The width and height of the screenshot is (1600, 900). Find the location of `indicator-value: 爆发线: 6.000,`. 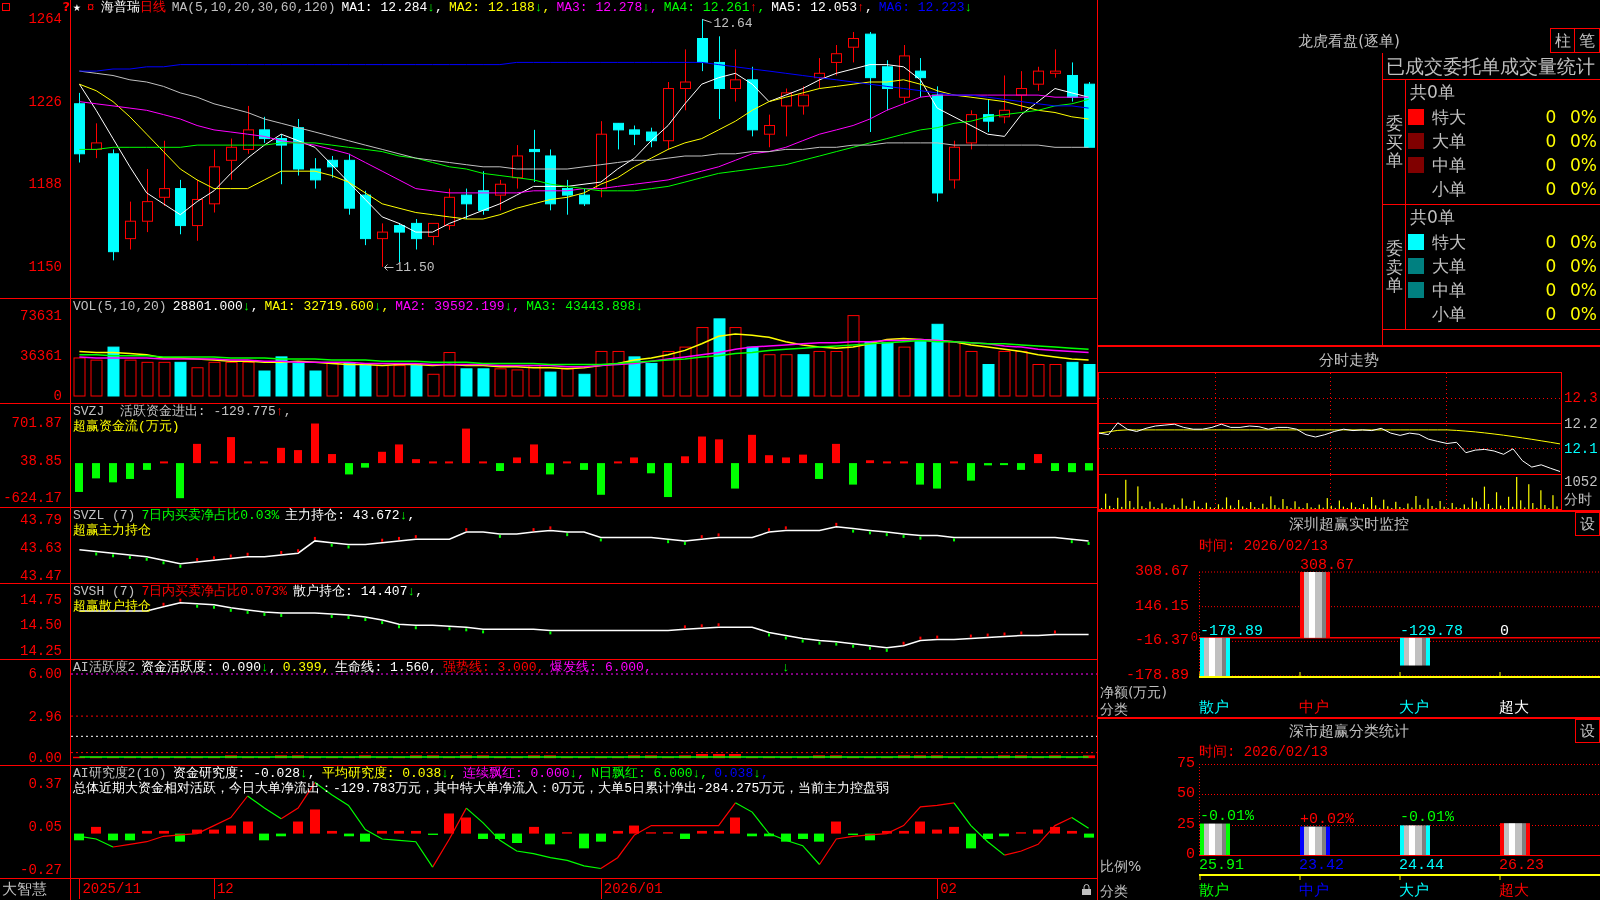

indicator-value: 爆发线: 6.000, is located at coordinates (601, 668).